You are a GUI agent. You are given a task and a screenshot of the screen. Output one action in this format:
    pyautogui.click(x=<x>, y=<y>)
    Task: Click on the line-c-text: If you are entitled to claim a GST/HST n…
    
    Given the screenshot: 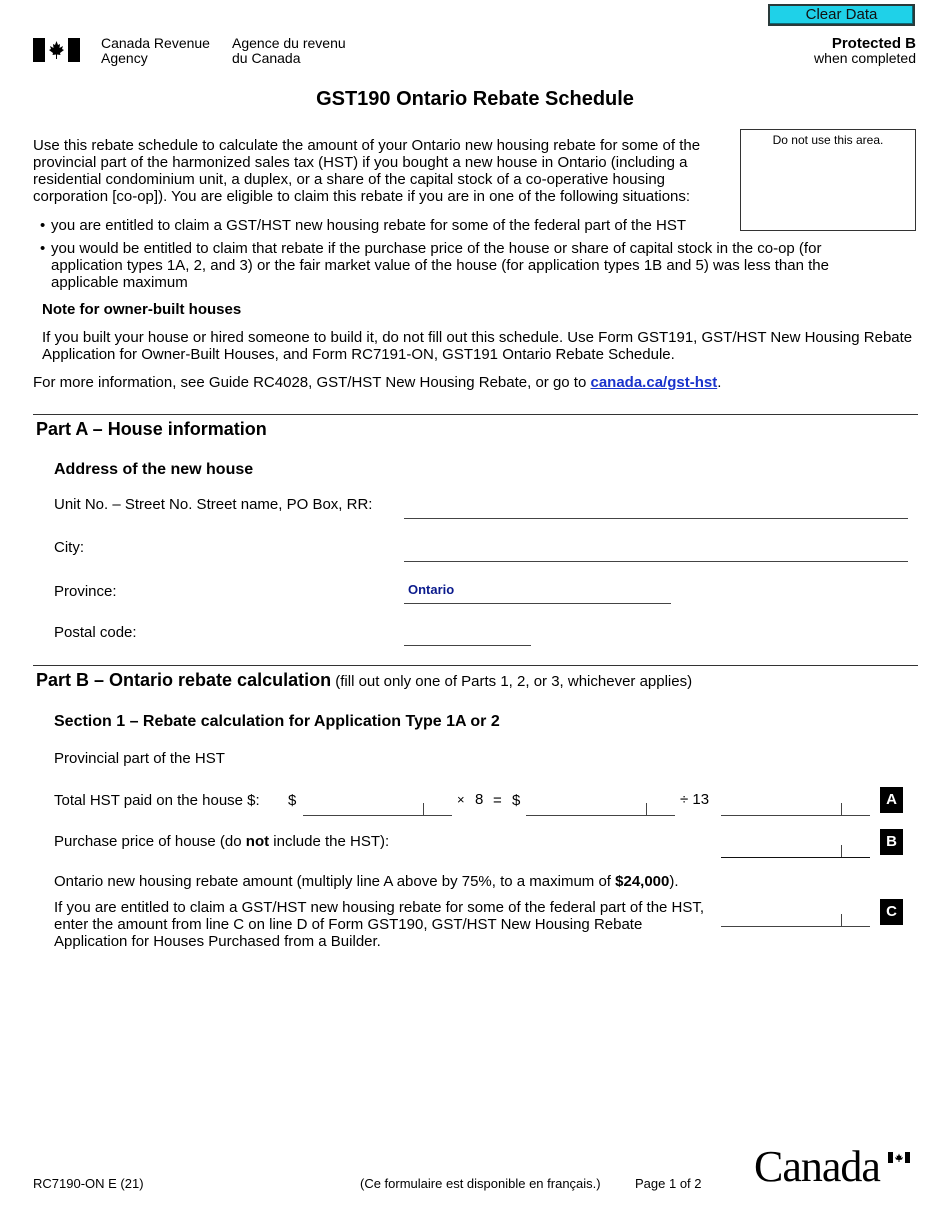 What is the action you would take?
    pyautogui.click(x=379, y=924)
    